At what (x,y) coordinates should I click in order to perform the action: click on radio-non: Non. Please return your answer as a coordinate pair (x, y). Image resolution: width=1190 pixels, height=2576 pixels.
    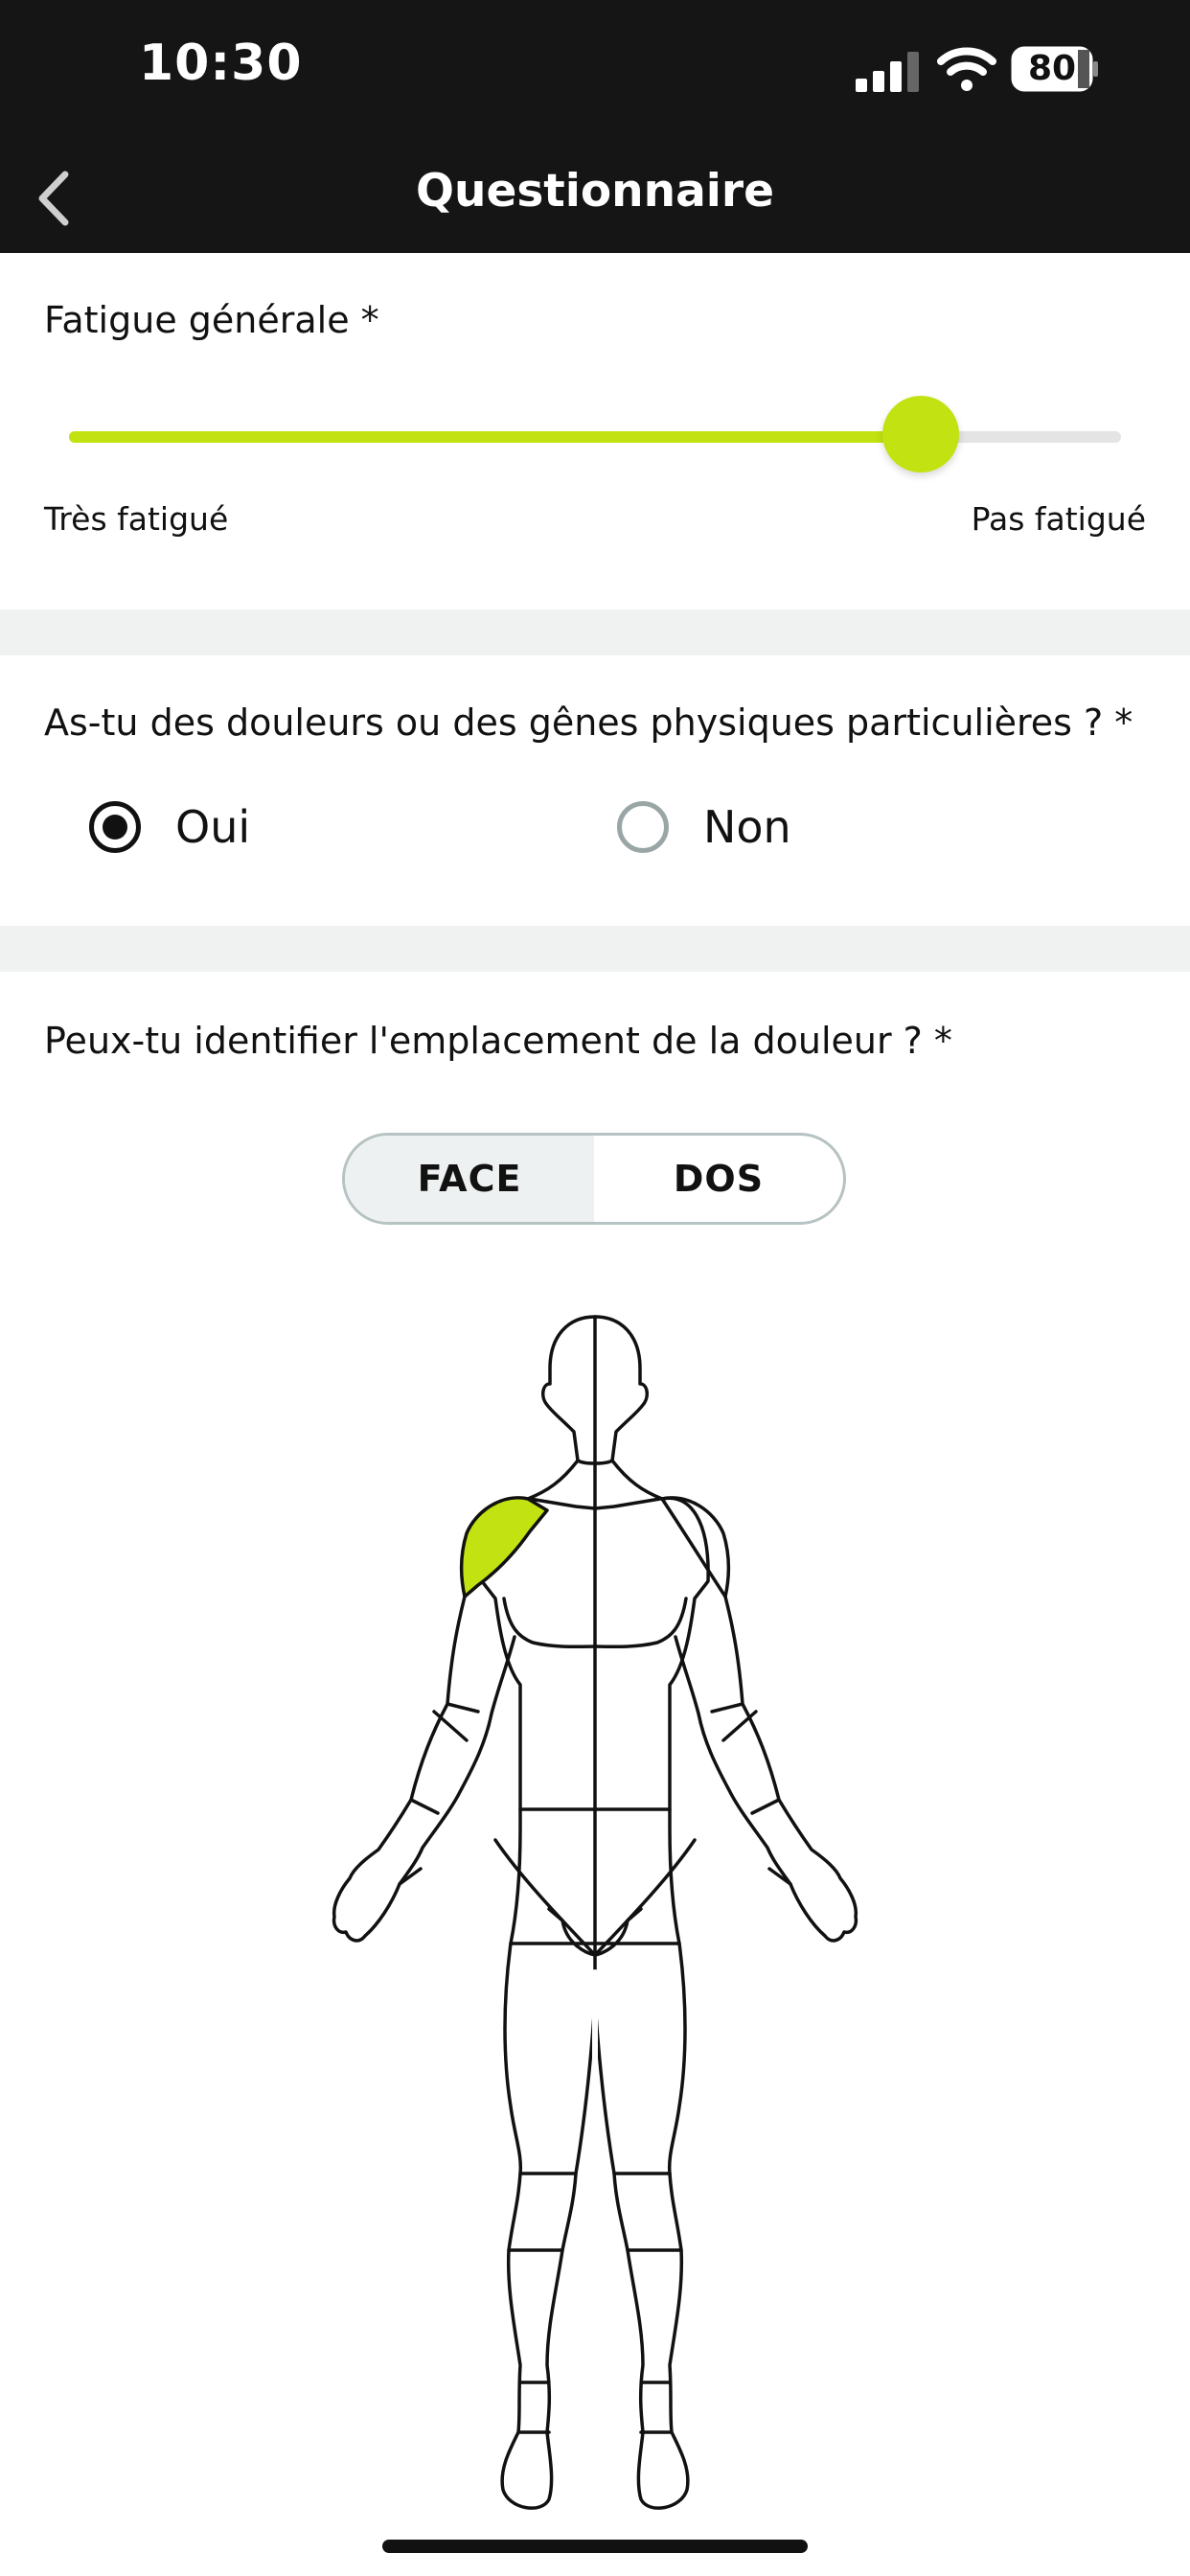
    Looking at the image, I should click on (704, 828).